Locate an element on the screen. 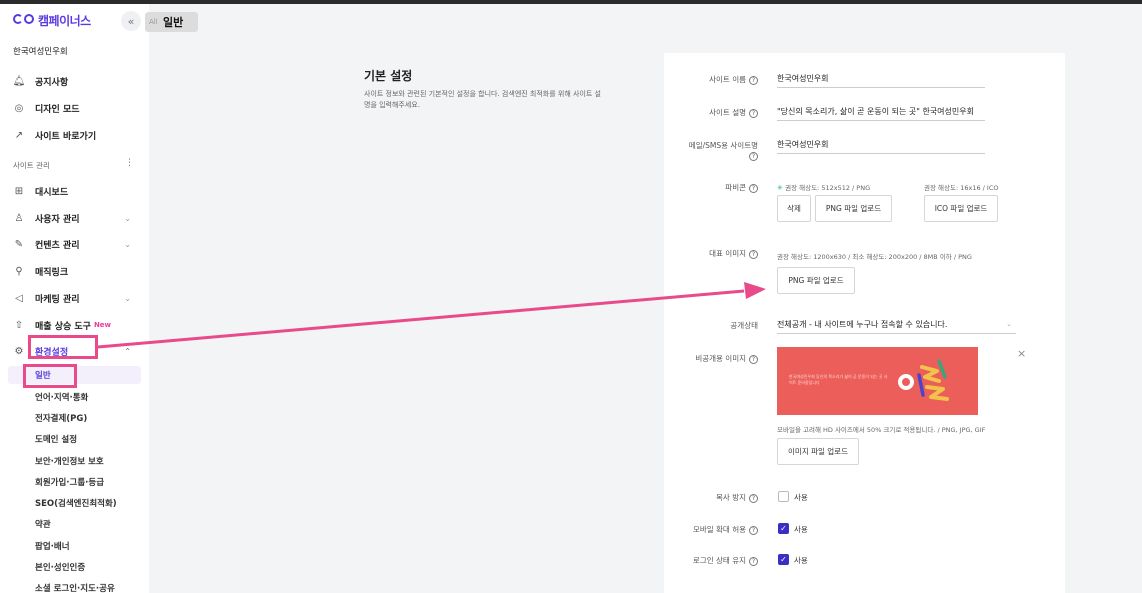 The height and width of the screenshot is (593, 1142). brand: 캠페이너스 is located at coordinates (52, 20).